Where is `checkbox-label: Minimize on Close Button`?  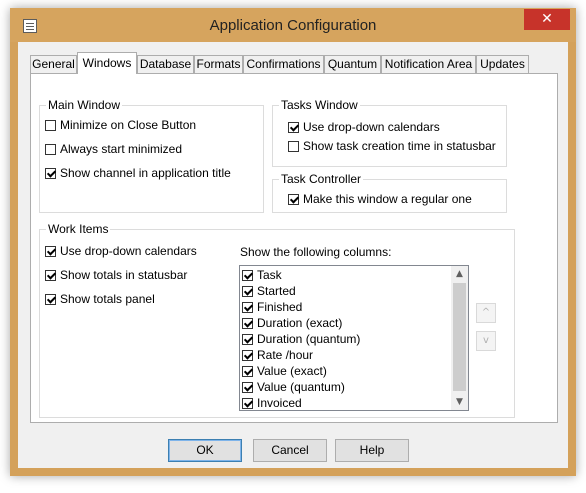 checkbox-label: Minimize on Close Button is located at coordinates (128, 125).